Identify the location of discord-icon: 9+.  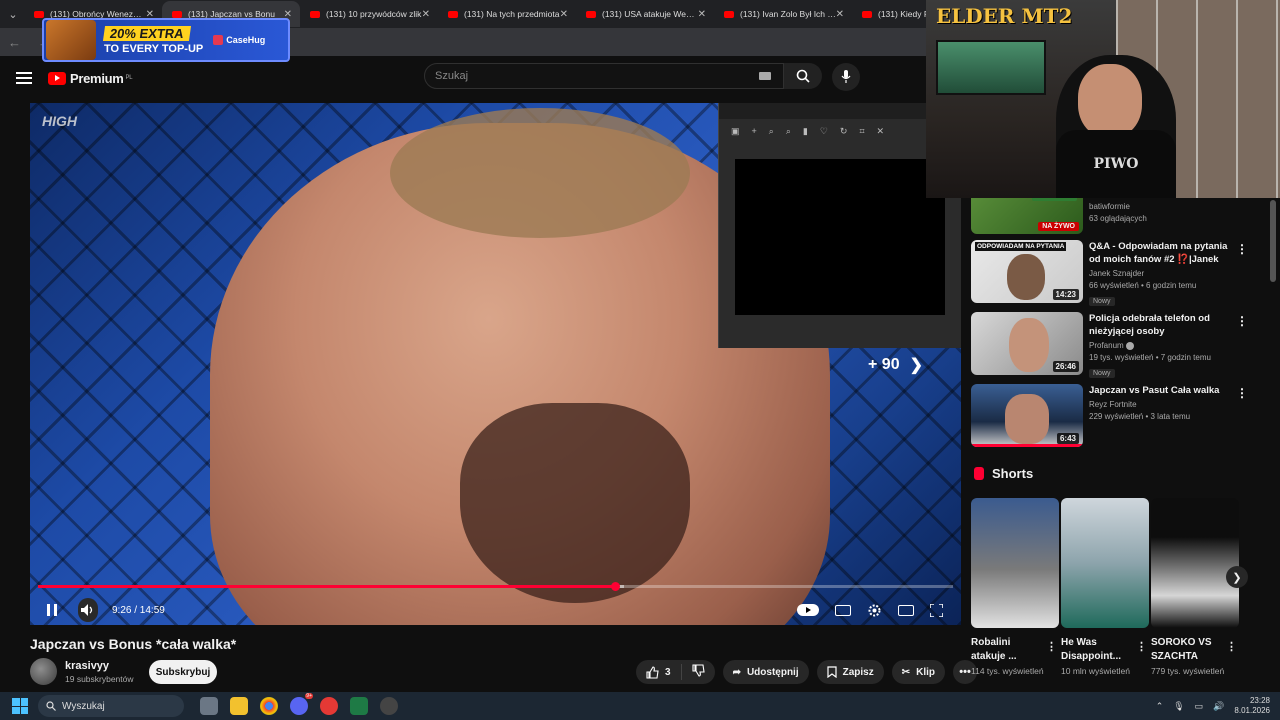
(301, 704).